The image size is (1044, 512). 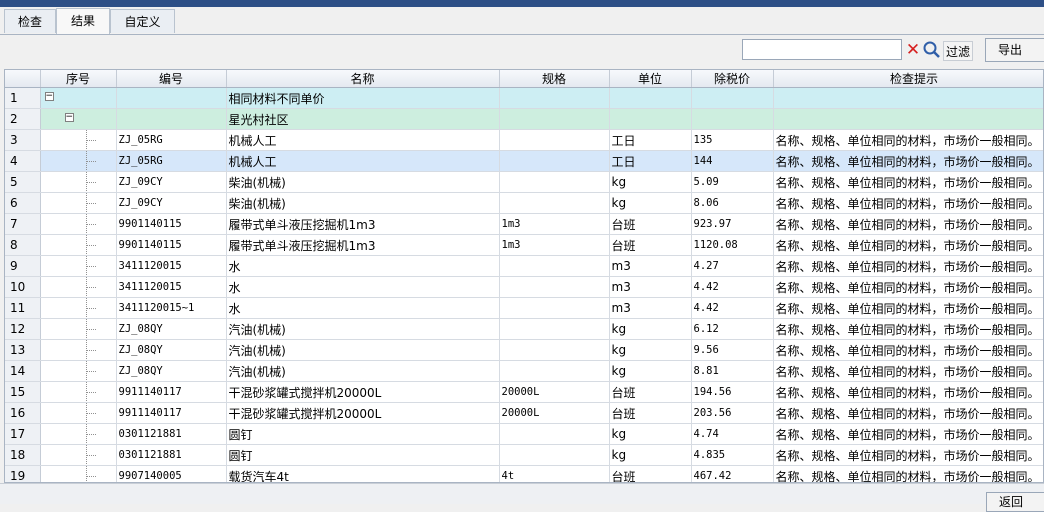 I want to click on tab-custom: 自定义, so click(x=142, y=21).